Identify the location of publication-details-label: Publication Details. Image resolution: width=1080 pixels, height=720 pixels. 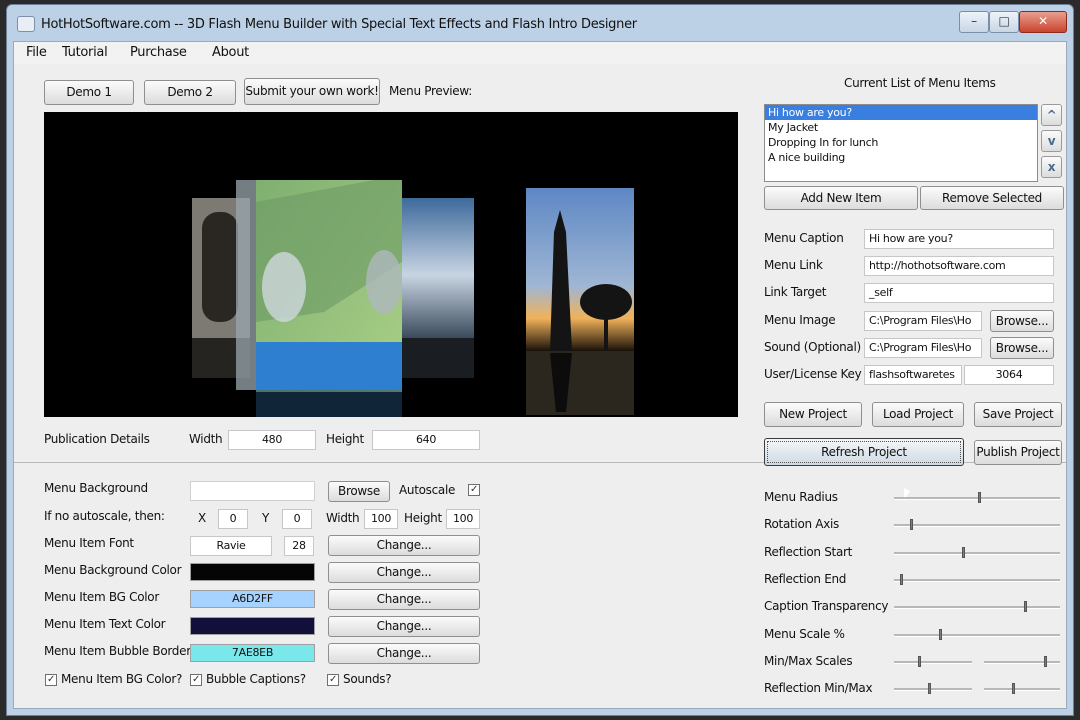
(97, 439).